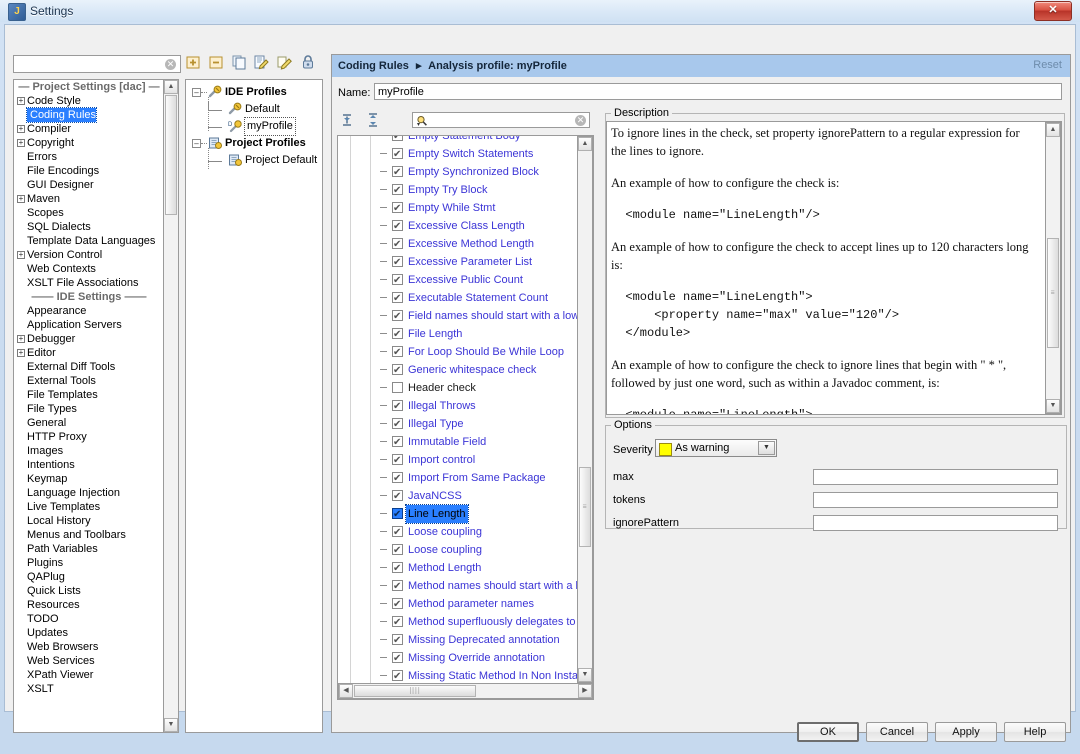  I want to click on rule-list-item: Import From Same Package, so click(457, 478).